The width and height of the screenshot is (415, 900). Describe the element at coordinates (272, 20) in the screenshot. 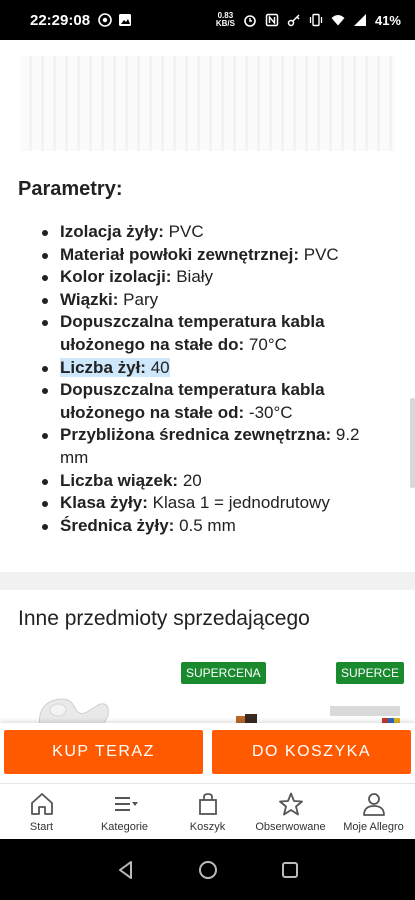

I see `nfc-icon` at that location.